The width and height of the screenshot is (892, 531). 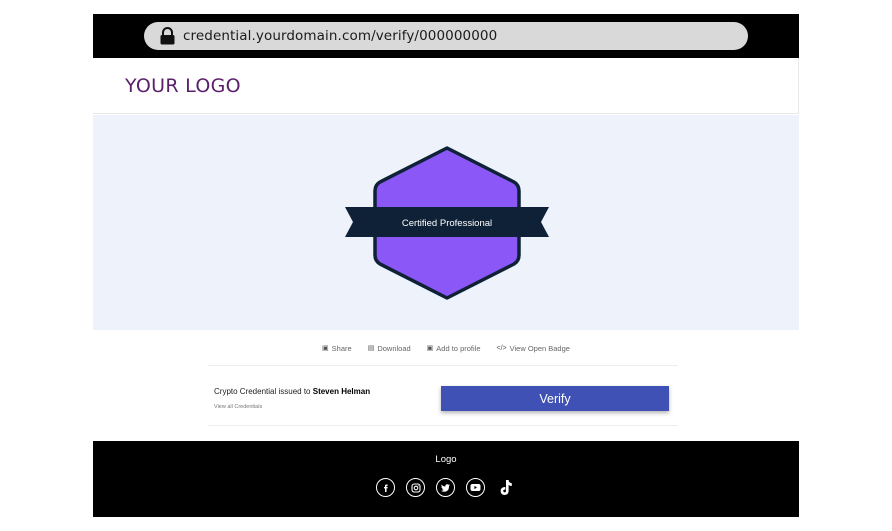 I want to click on verify-button: Verify, so click(x=555, y=398).